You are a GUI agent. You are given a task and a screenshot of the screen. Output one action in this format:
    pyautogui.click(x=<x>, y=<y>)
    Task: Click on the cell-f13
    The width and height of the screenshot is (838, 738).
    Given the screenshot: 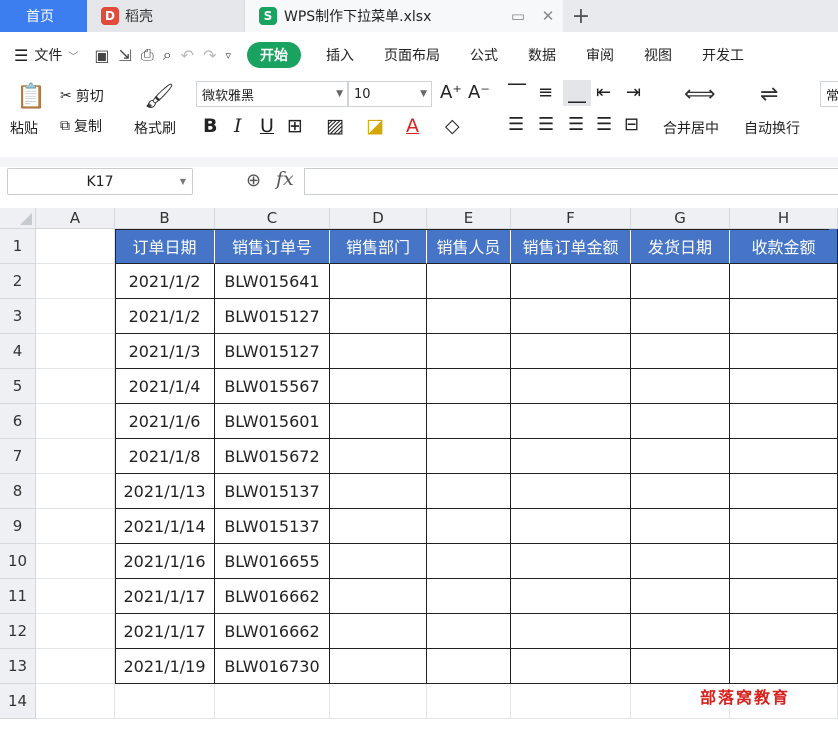 What is the action you would take?
    pyautogui.click(x=571, y=666)
    